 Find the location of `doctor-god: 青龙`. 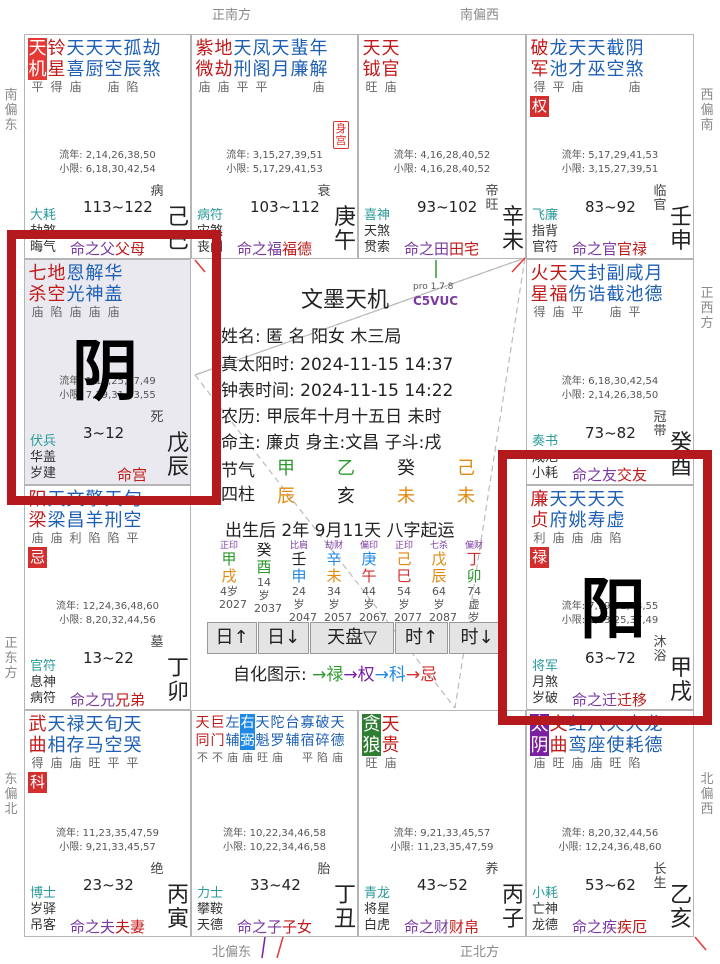

doctor-god: 青龙 is located at coordinates (377, 893).